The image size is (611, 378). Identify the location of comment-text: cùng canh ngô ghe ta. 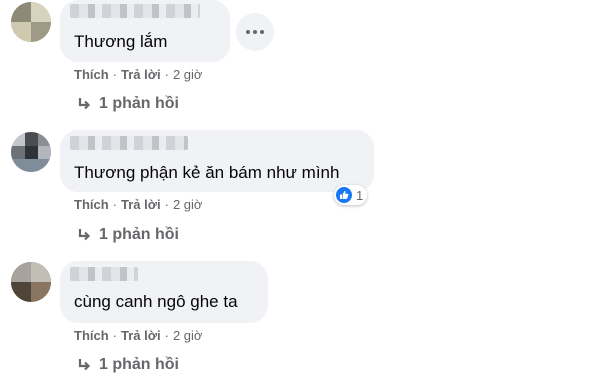
(156, 301).